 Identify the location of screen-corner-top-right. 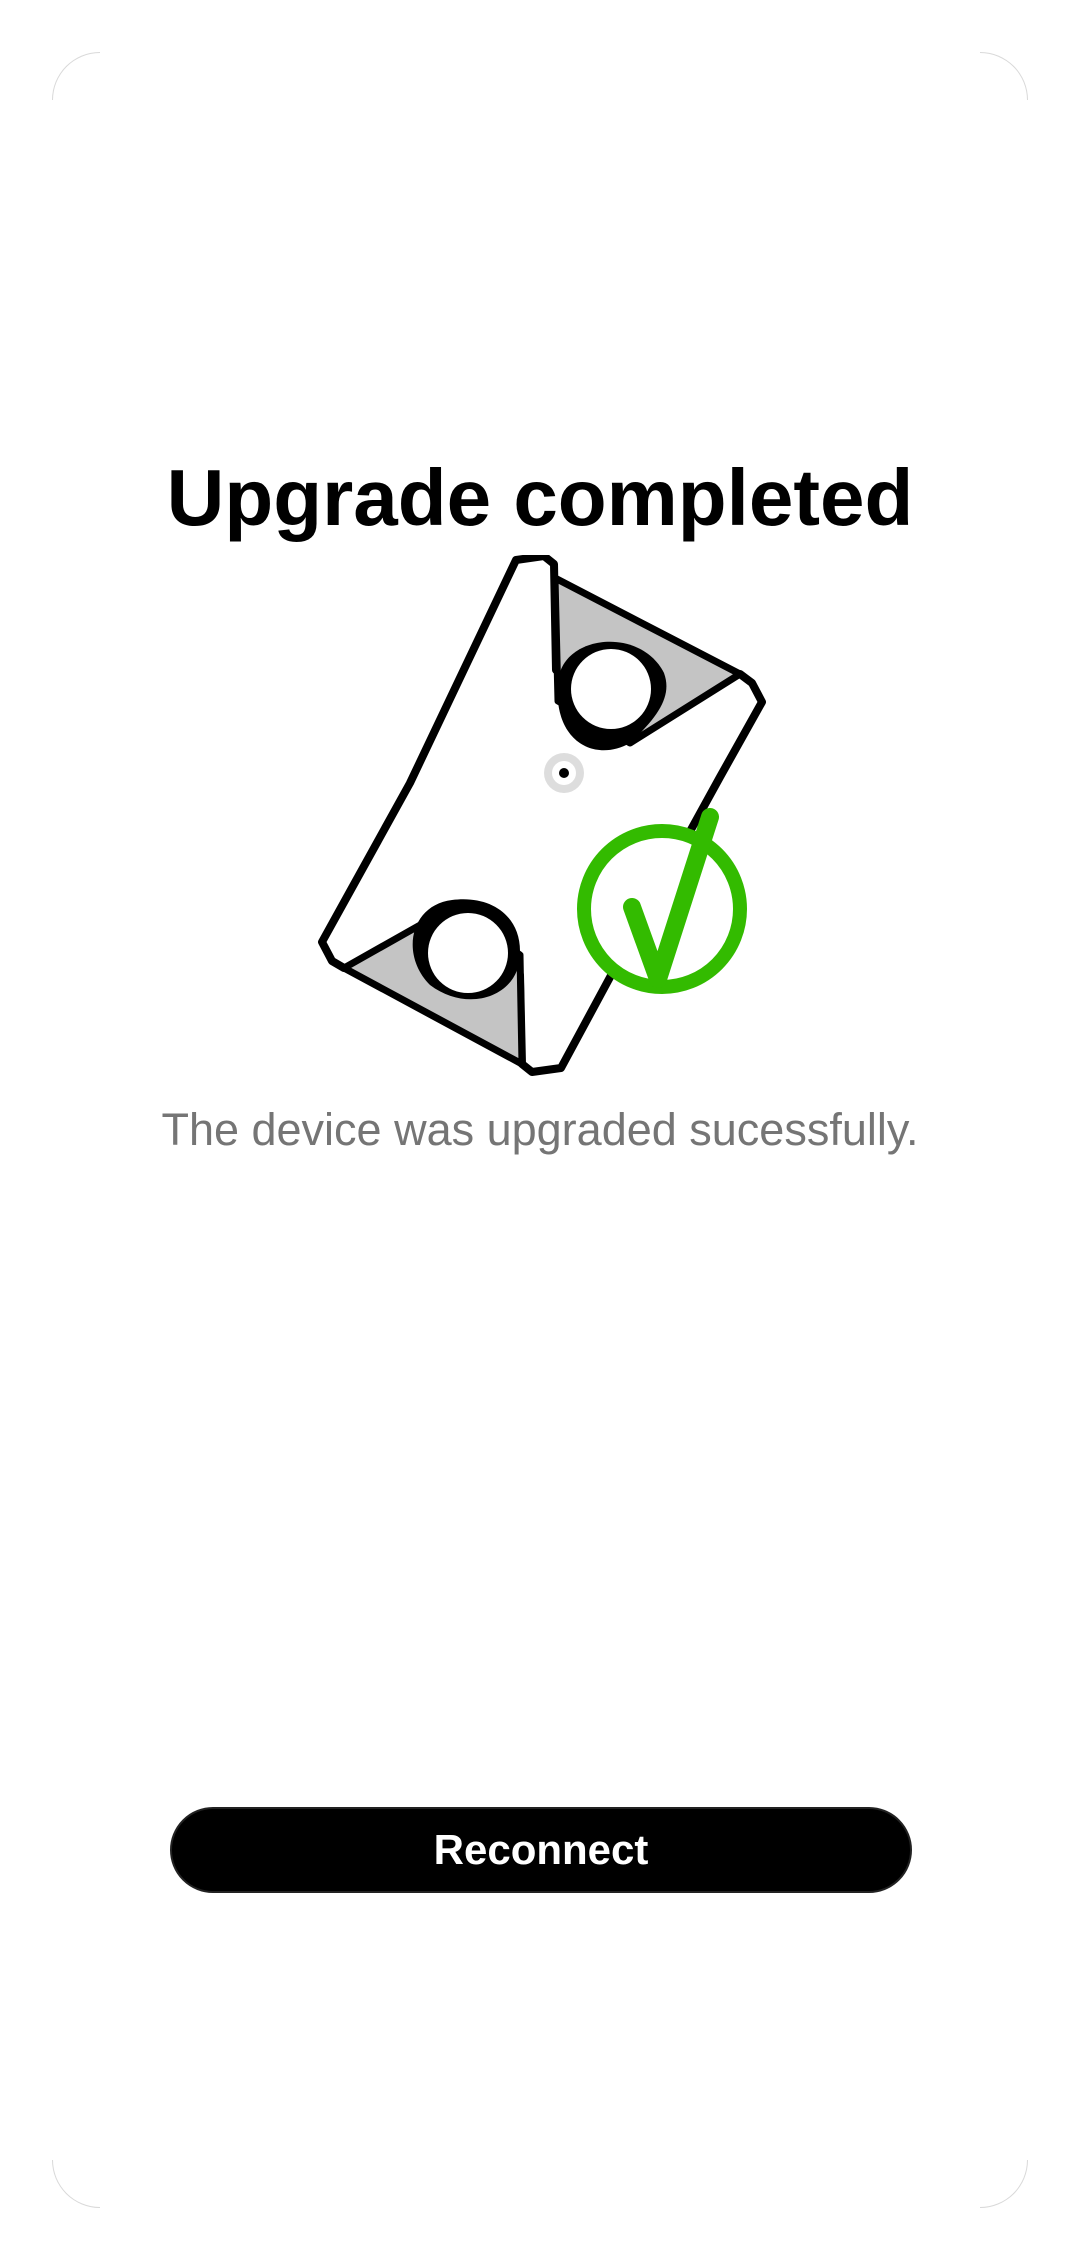
(1004, 76).